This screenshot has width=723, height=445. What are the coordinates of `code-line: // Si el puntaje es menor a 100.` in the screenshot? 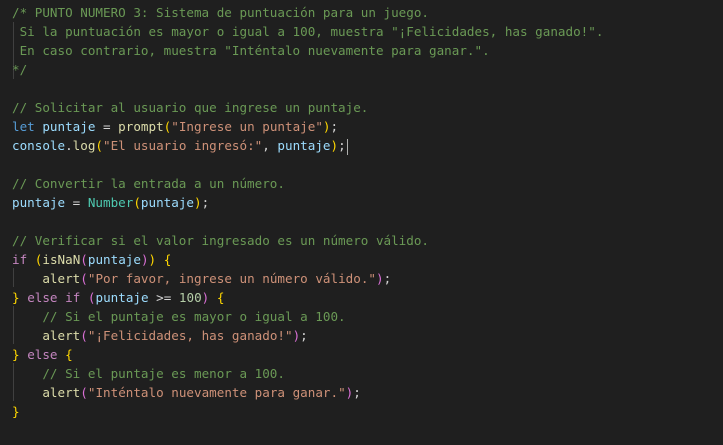 It's located at (148, 373).